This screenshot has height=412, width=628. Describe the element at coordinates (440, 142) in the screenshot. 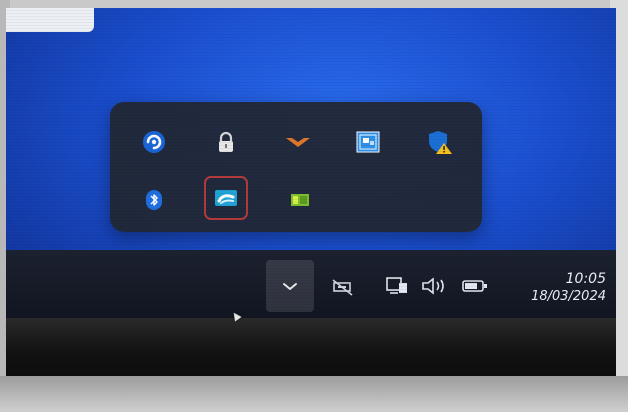

I see `security-warning-shield-icon` at that location.